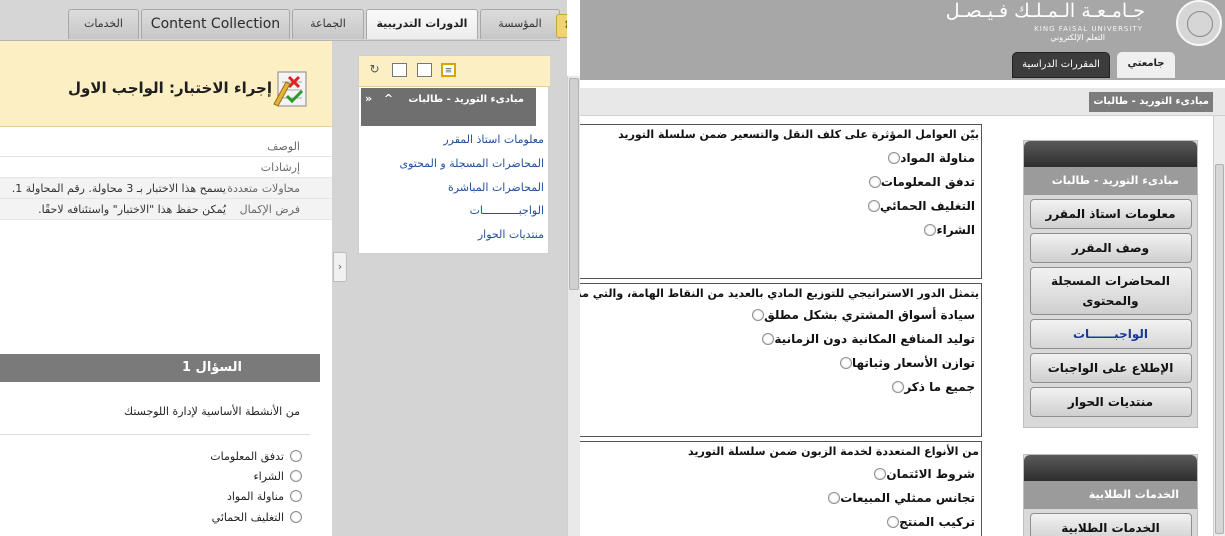 The width and height of the screenshot is (1225, 536). Describe the element at coordinates (1146, 65) in the screenshot. I see `tab-my-university: جامعتي` at that location.